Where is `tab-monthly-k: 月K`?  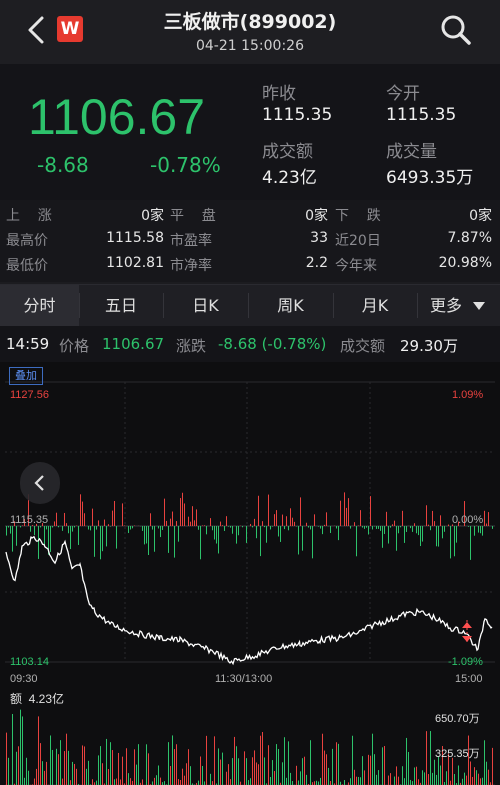
tab-monthly-k: 月K is located at coordinates (375, 305).